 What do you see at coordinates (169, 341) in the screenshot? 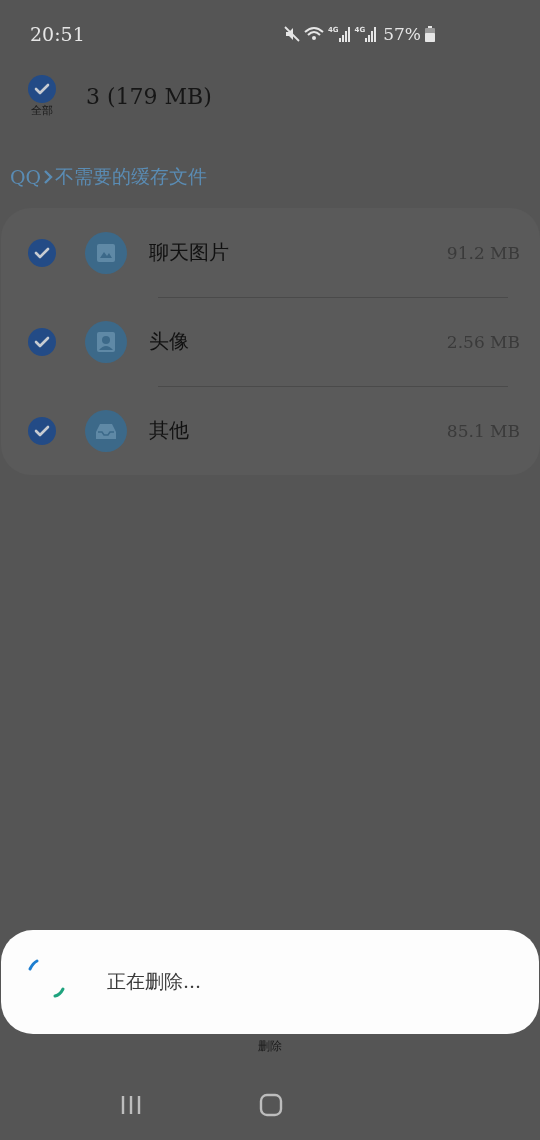
I see `item-name: 头像` at bounding box center [169, 341].